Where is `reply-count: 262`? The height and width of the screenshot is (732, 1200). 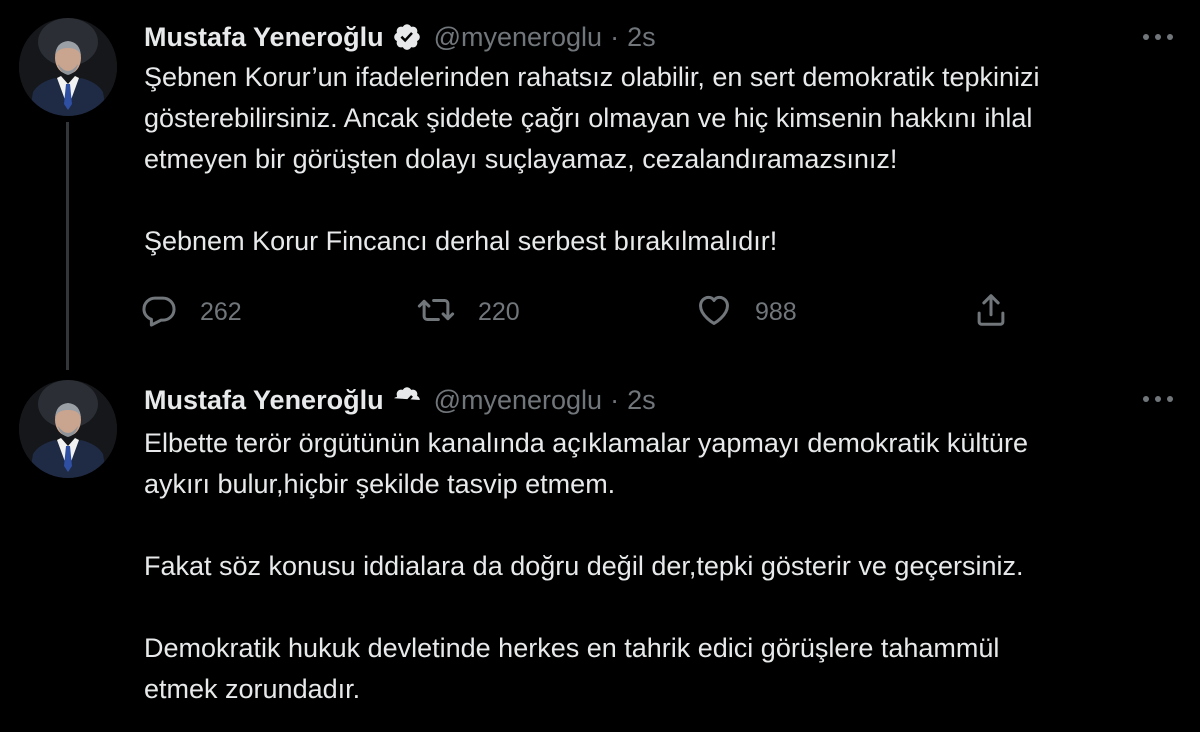
reply-count: 262 is located at coordinates (221, 311).